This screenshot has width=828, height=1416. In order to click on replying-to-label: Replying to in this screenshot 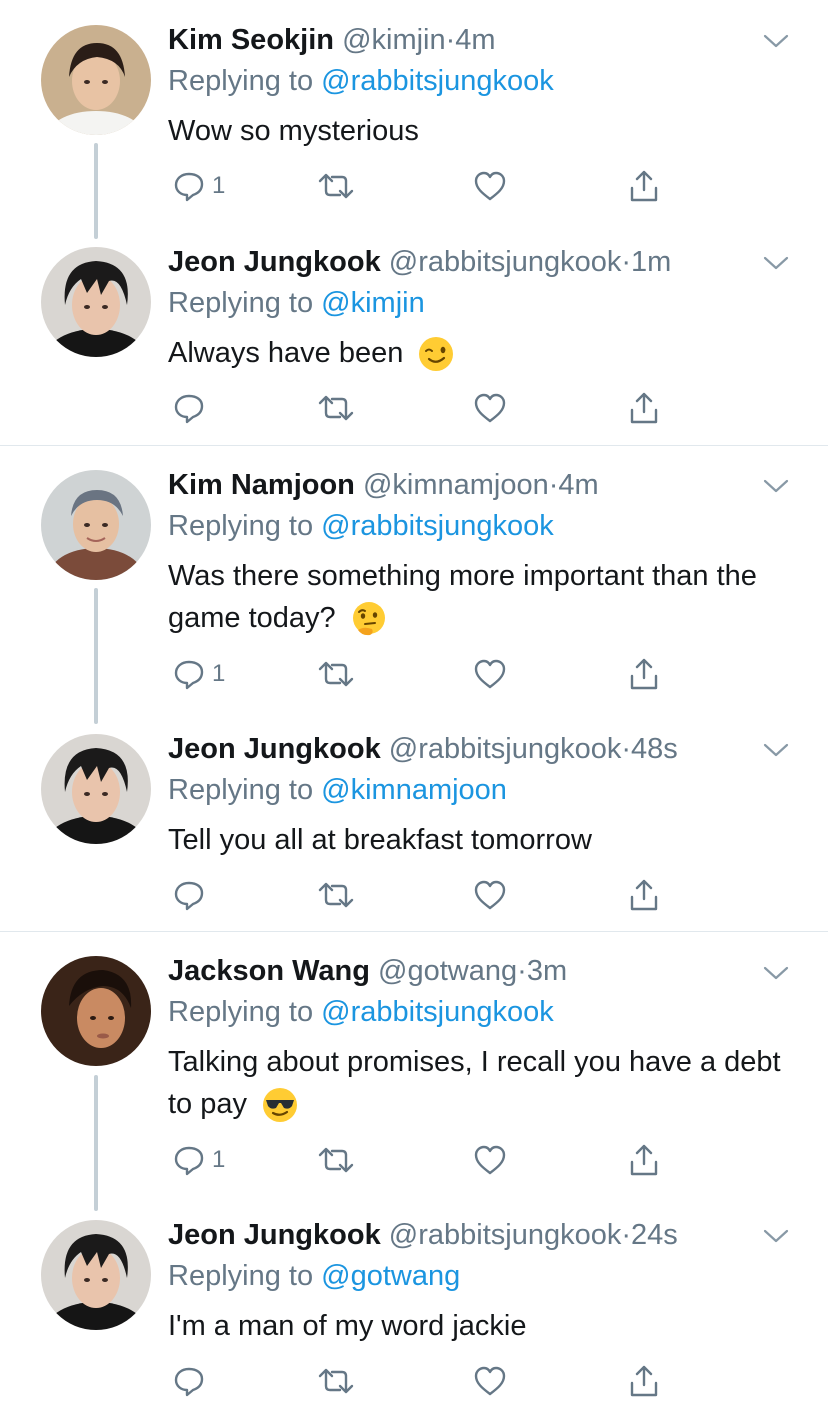, I will do `click(241, 790)`.